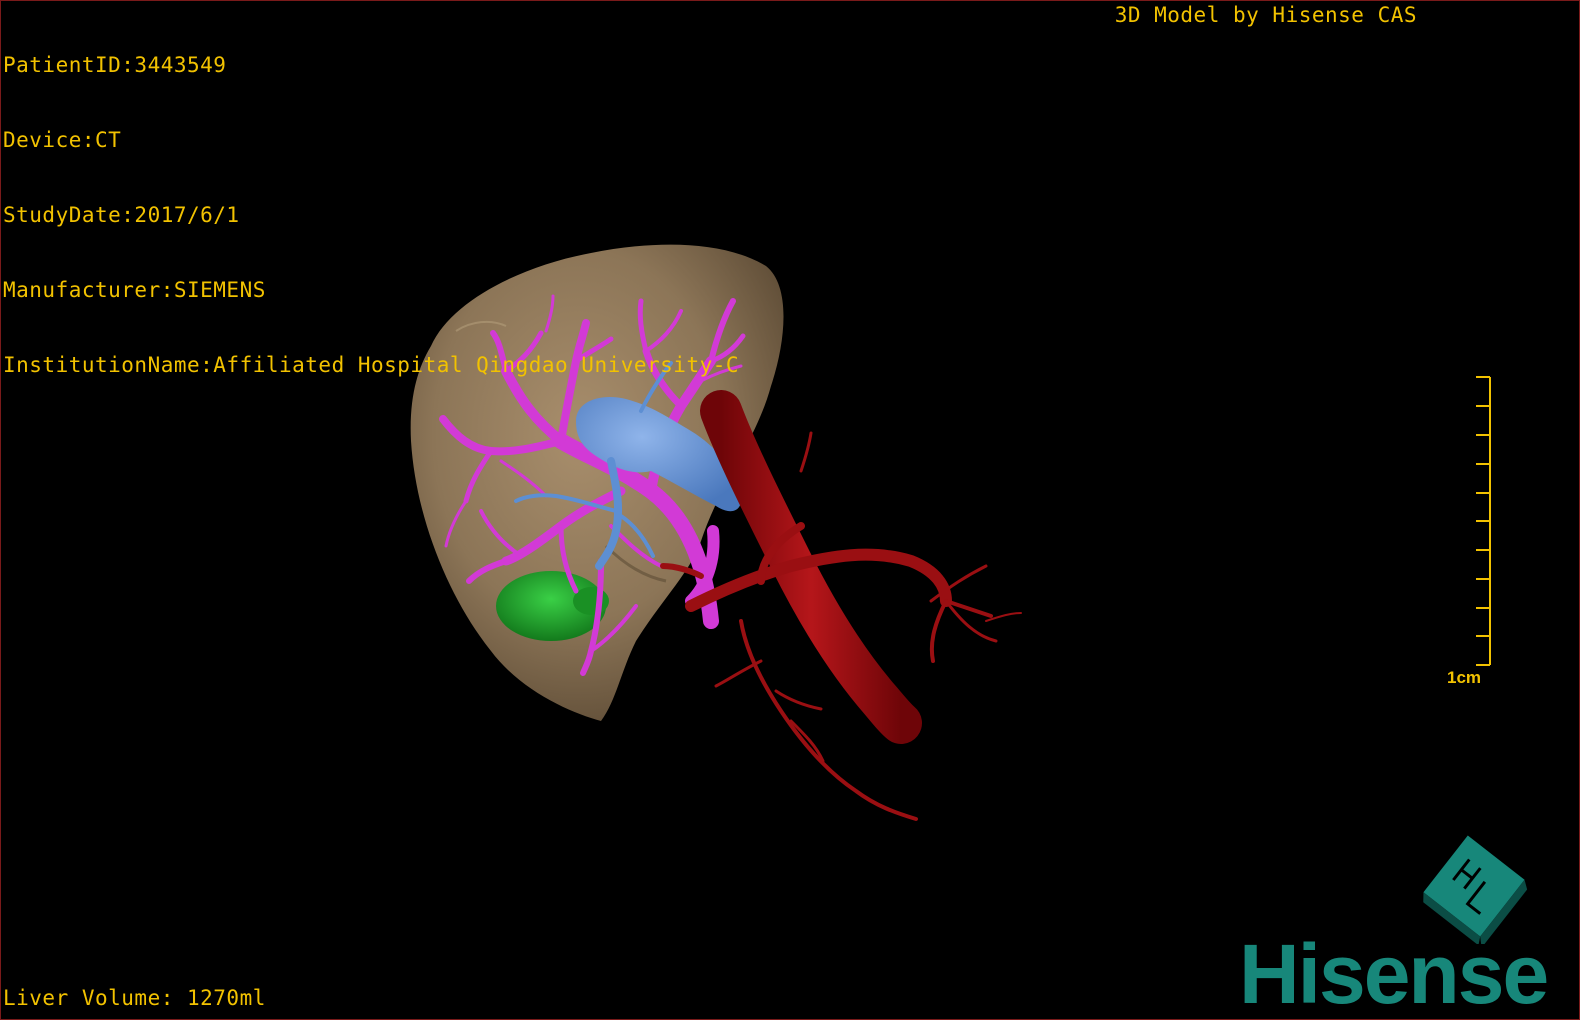  Describe the element at coordinates (1464, 677) in the screenshot. I see `scale-bar-label: 1cm` at that location.